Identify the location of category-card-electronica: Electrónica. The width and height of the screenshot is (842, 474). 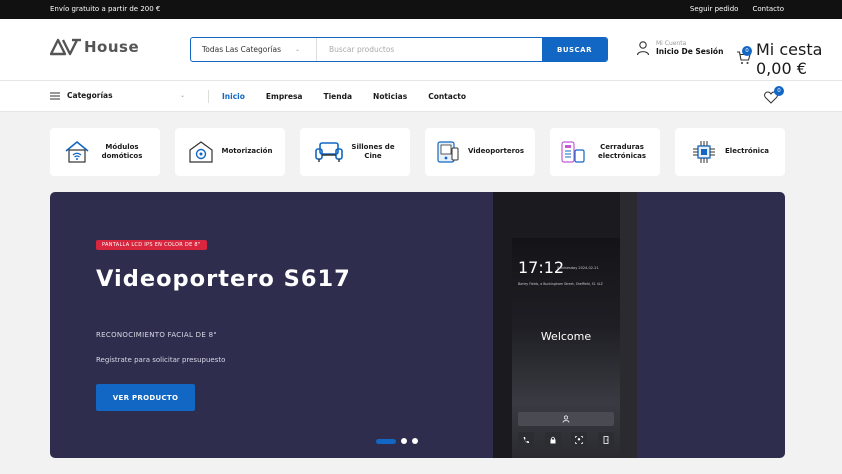
(730, 152).